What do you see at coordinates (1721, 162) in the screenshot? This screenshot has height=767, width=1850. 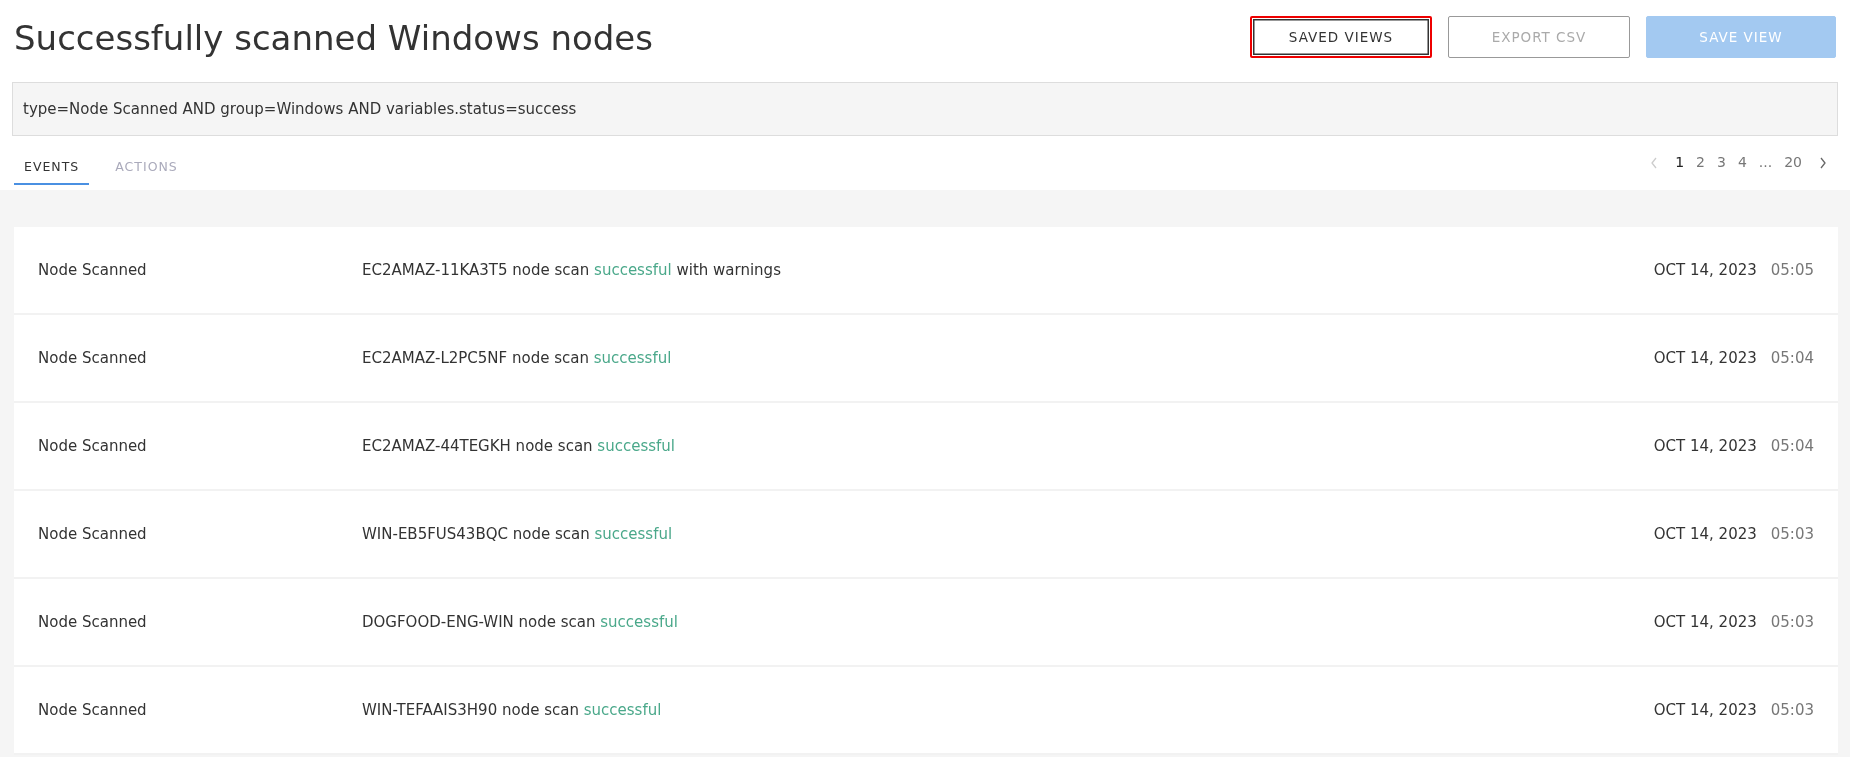 I see `page-link: 3` at bounding box center [1721, 162].